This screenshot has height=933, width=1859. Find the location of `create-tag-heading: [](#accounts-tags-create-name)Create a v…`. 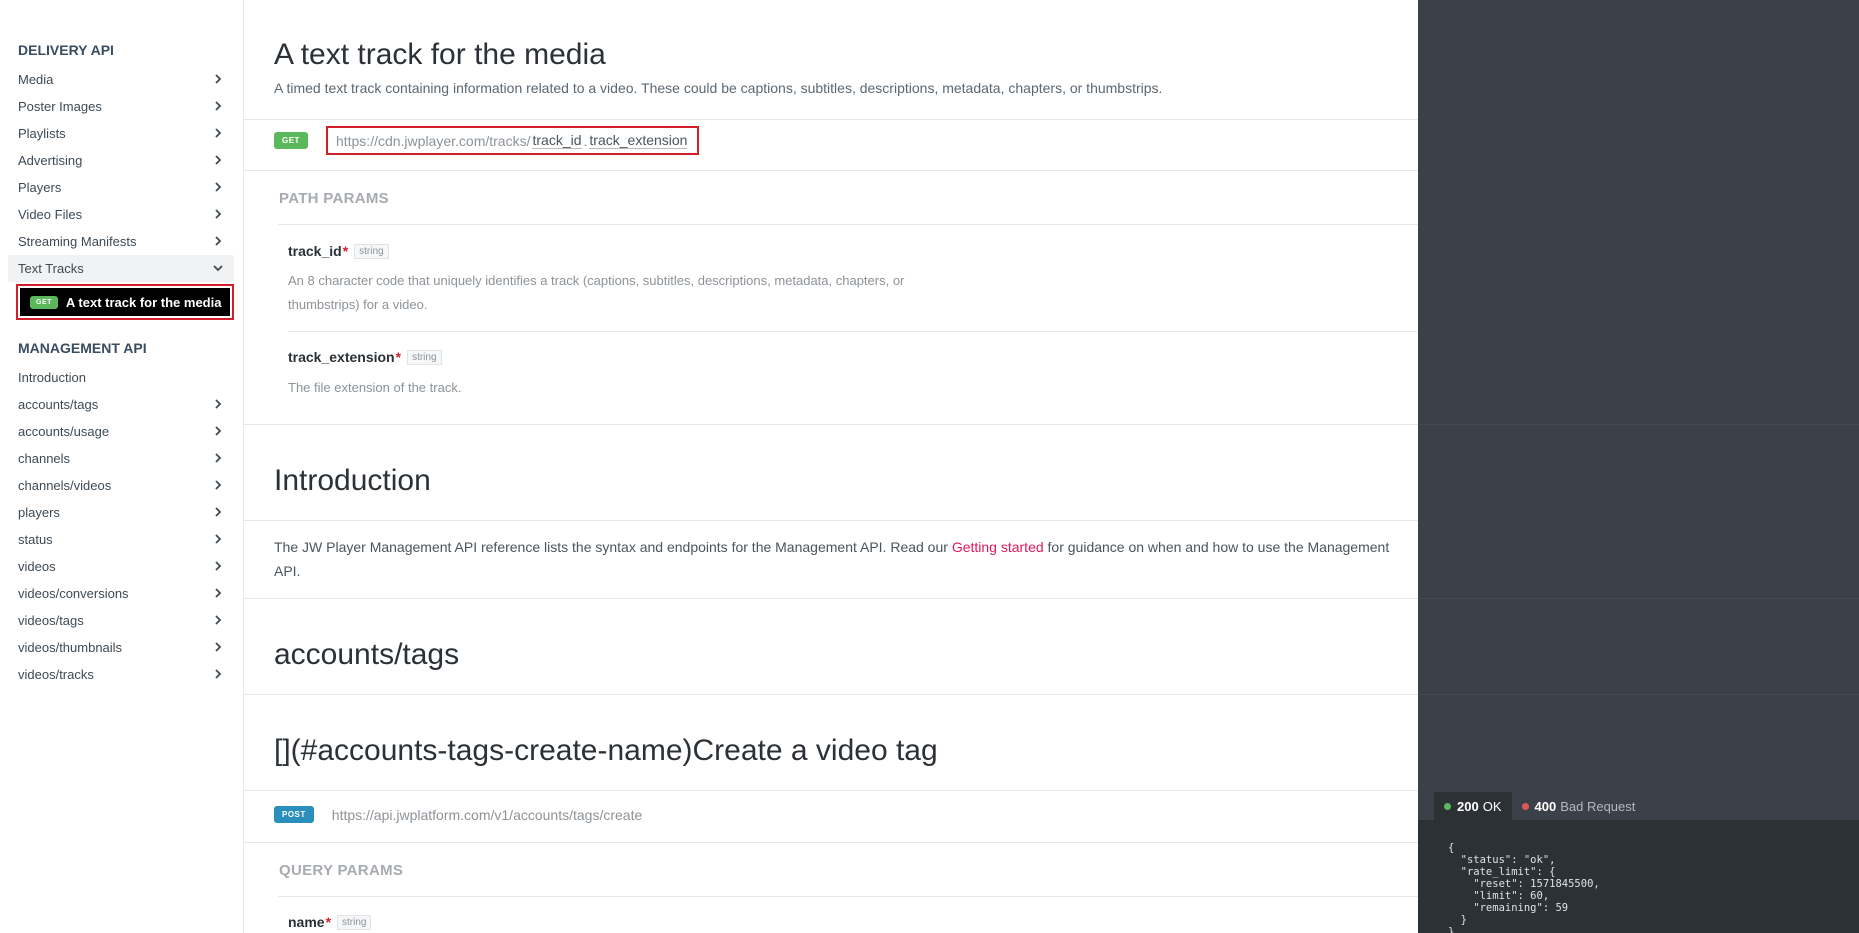

create-tag-heading: [](#accounts-tags-create-name)Create a v… is located at coordinates (606, 750).